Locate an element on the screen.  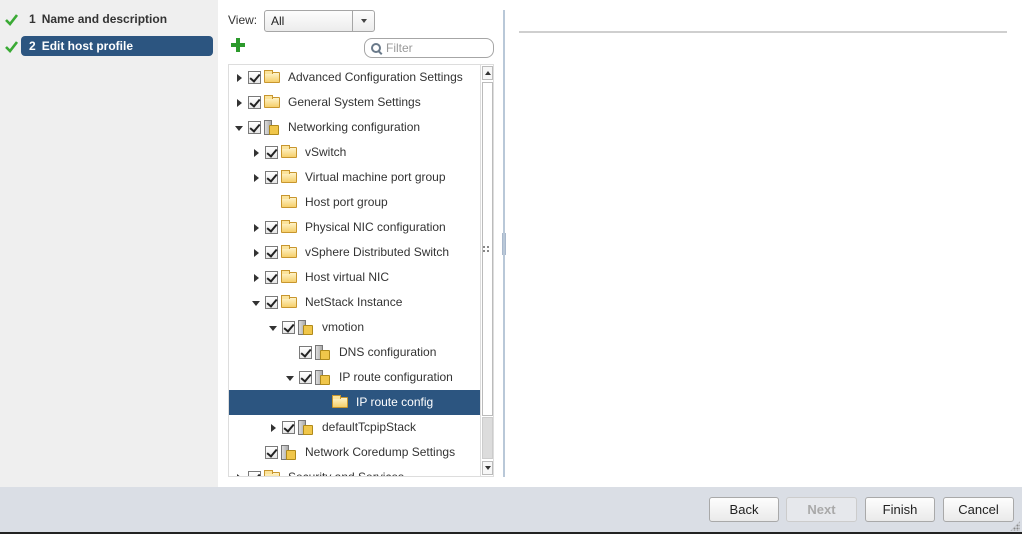
tree-row: NetStack Instance is located at coordinates (355, 302).